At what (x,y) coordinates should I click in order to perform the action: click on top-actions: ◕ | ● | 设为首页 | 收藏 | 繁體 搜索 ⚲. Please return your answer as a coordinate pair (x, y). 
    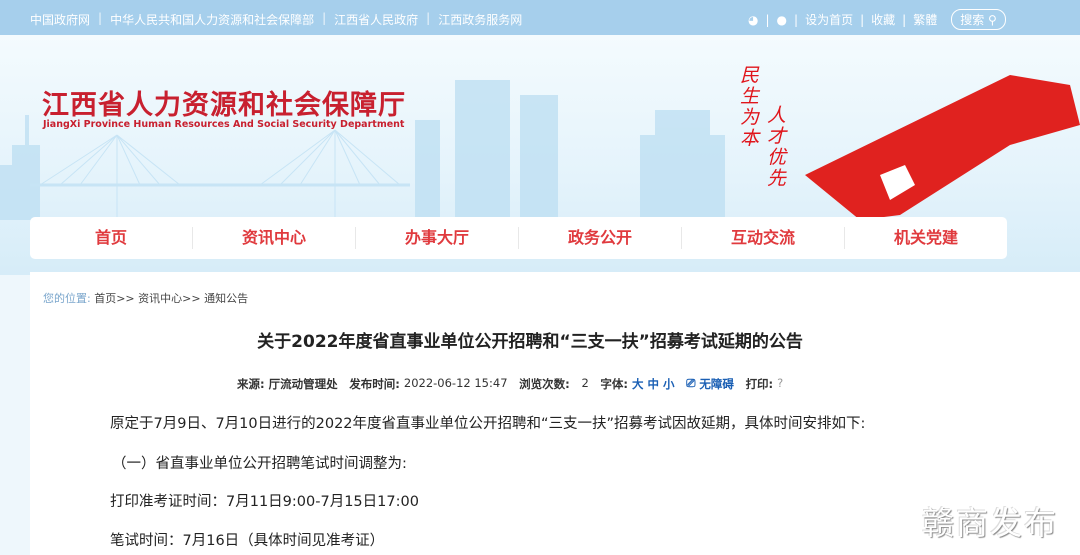
    Looking at the image, I should click on (877, 19).